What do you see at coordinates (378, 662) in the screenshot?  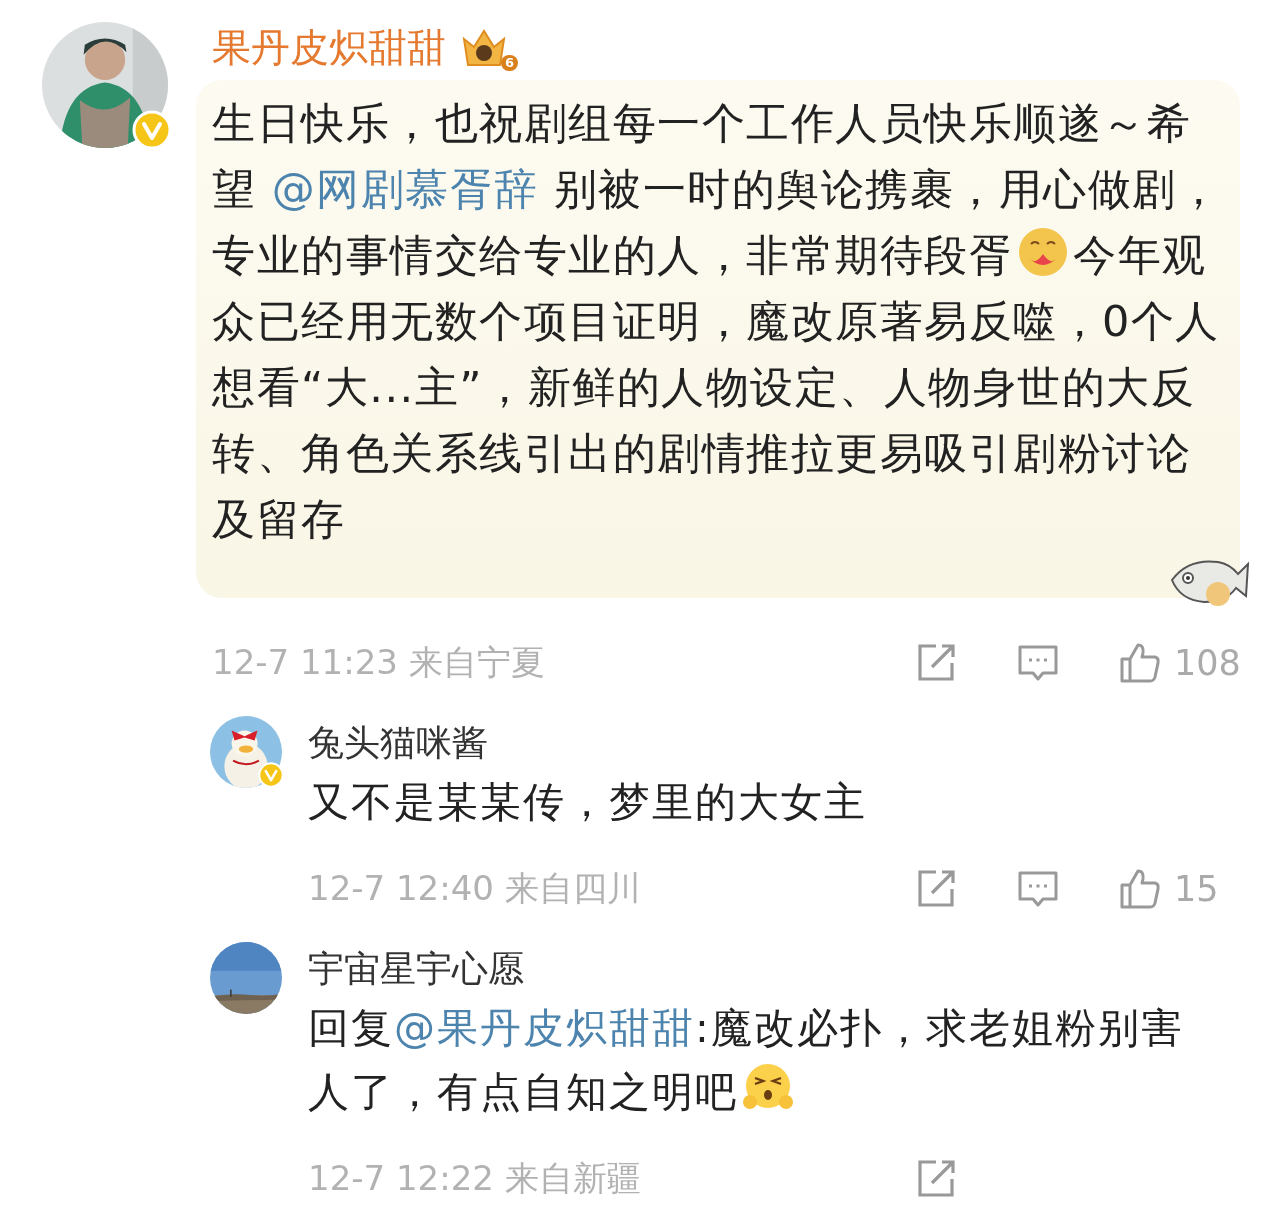 I see `comment-meta: 12-7 11:23 来自宁夏` at bounding box center [378, 662].